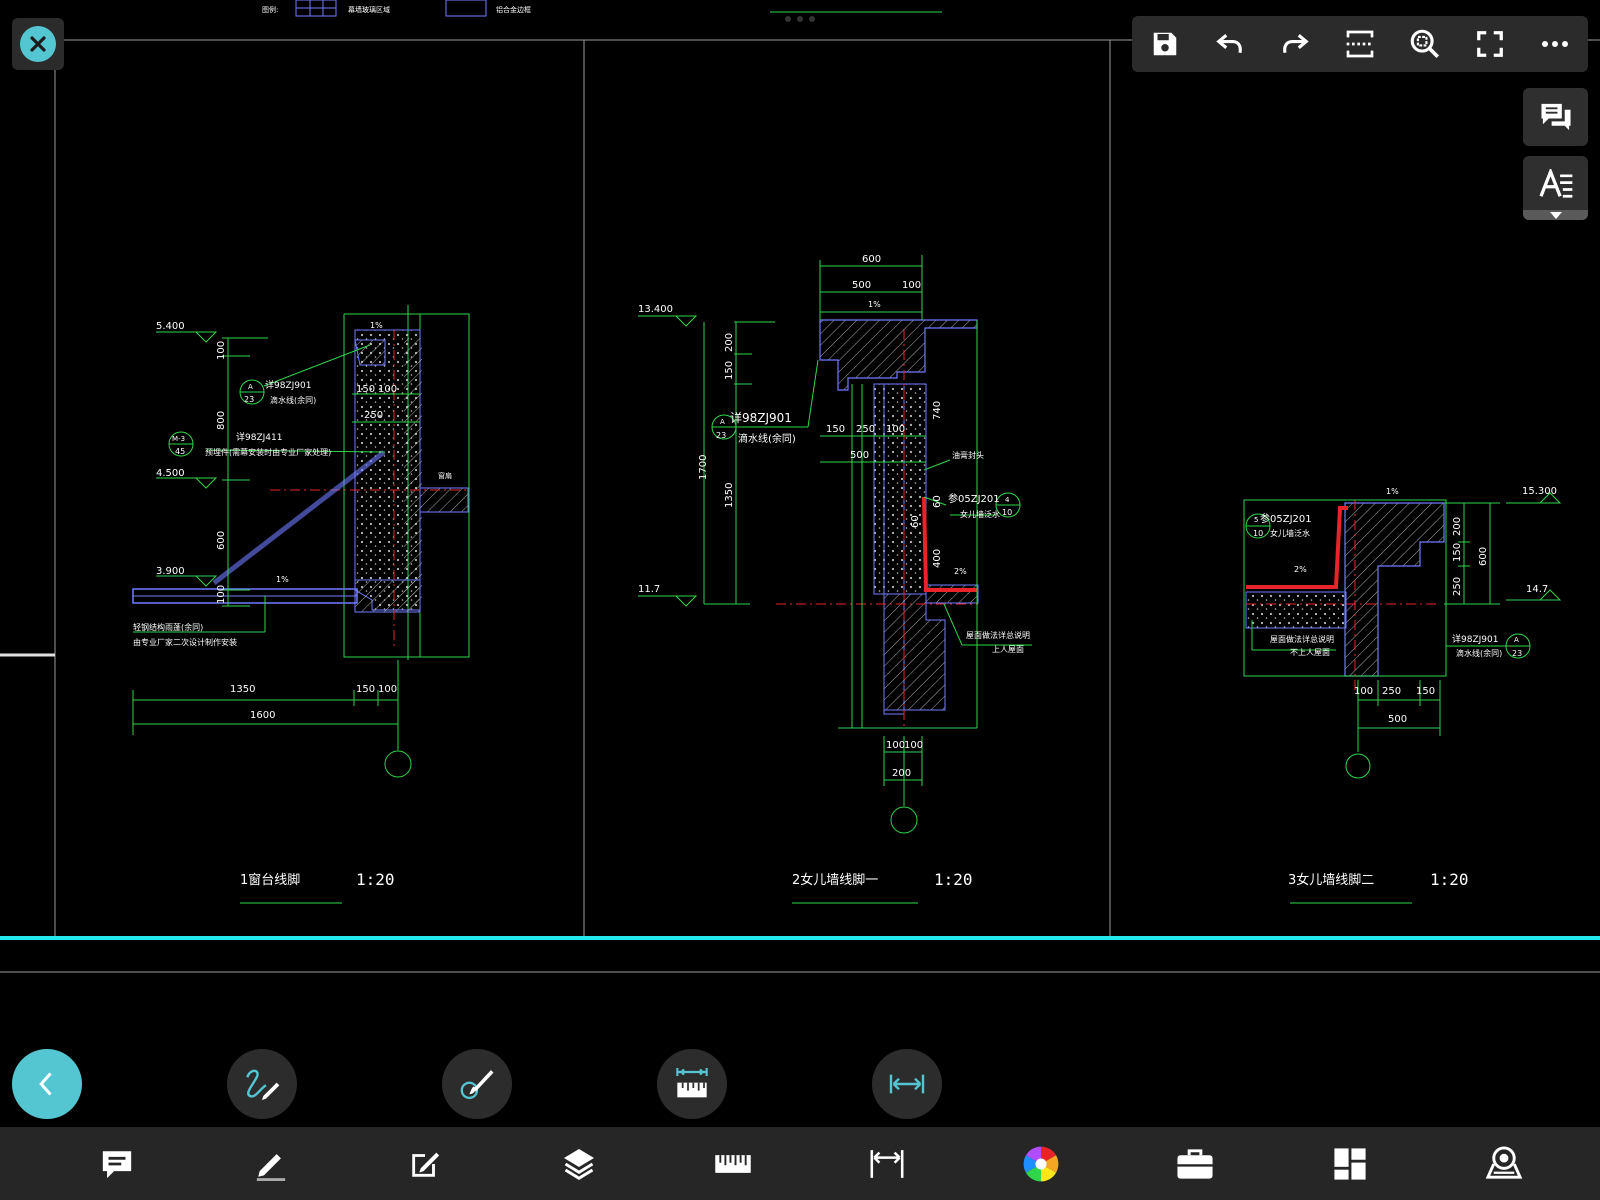 The height and width of the screenshot is (1200, 1600). What do you see at coordinates (1555, 215) in the screenshot?
I see `chevron-down-icon` at bounding box center [1555, 215].